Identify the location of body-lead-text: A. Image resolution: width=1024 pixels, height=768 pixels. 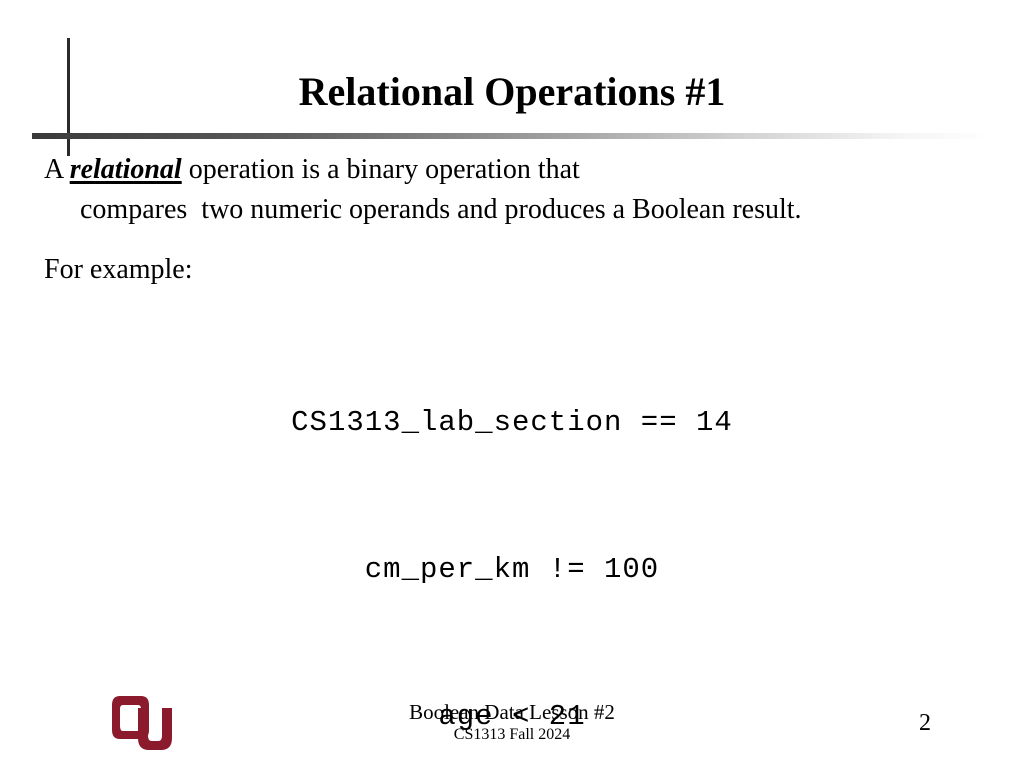
(57, 169).